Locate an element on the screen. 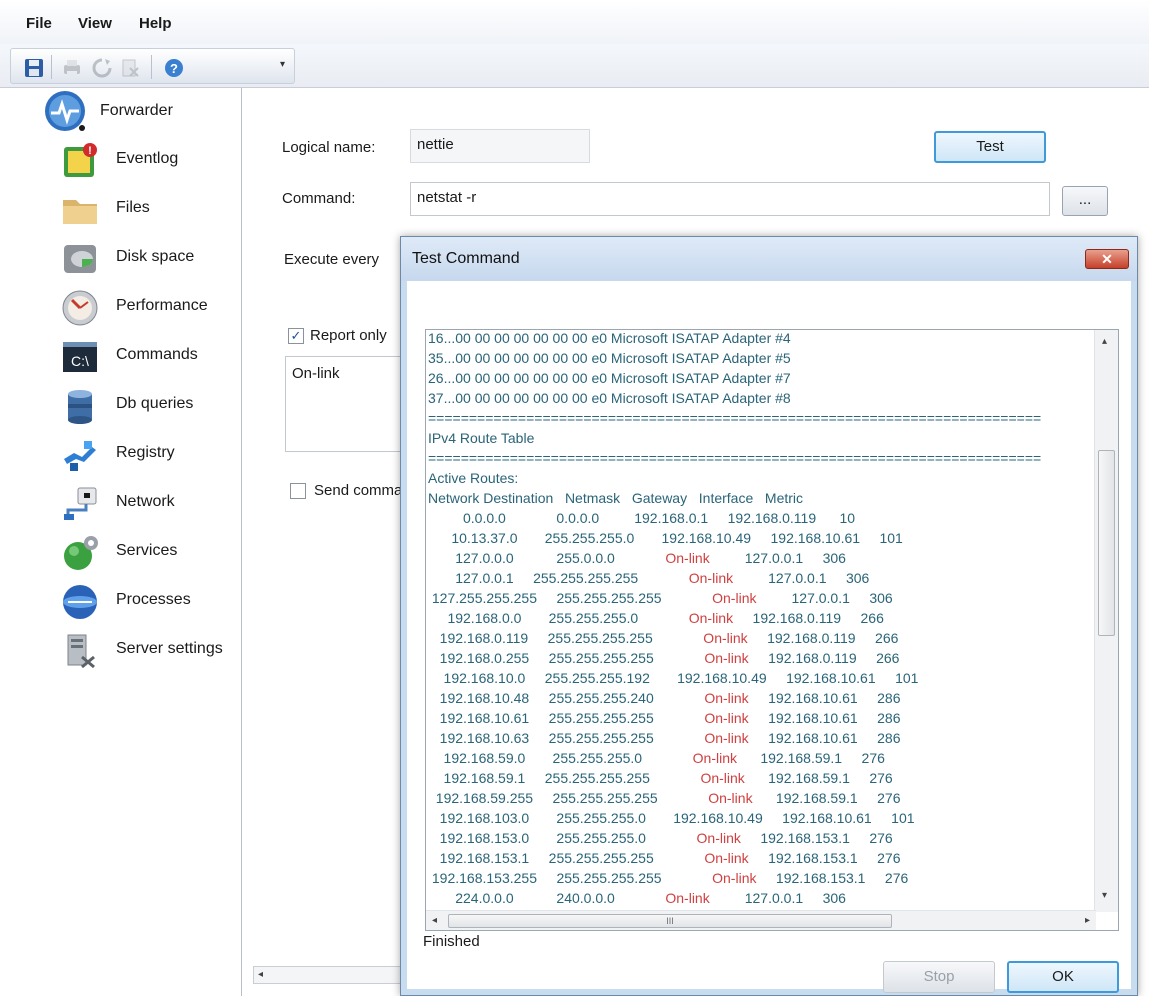  scroll-down-icon: ▾ is located at coordinates (1104, 895).